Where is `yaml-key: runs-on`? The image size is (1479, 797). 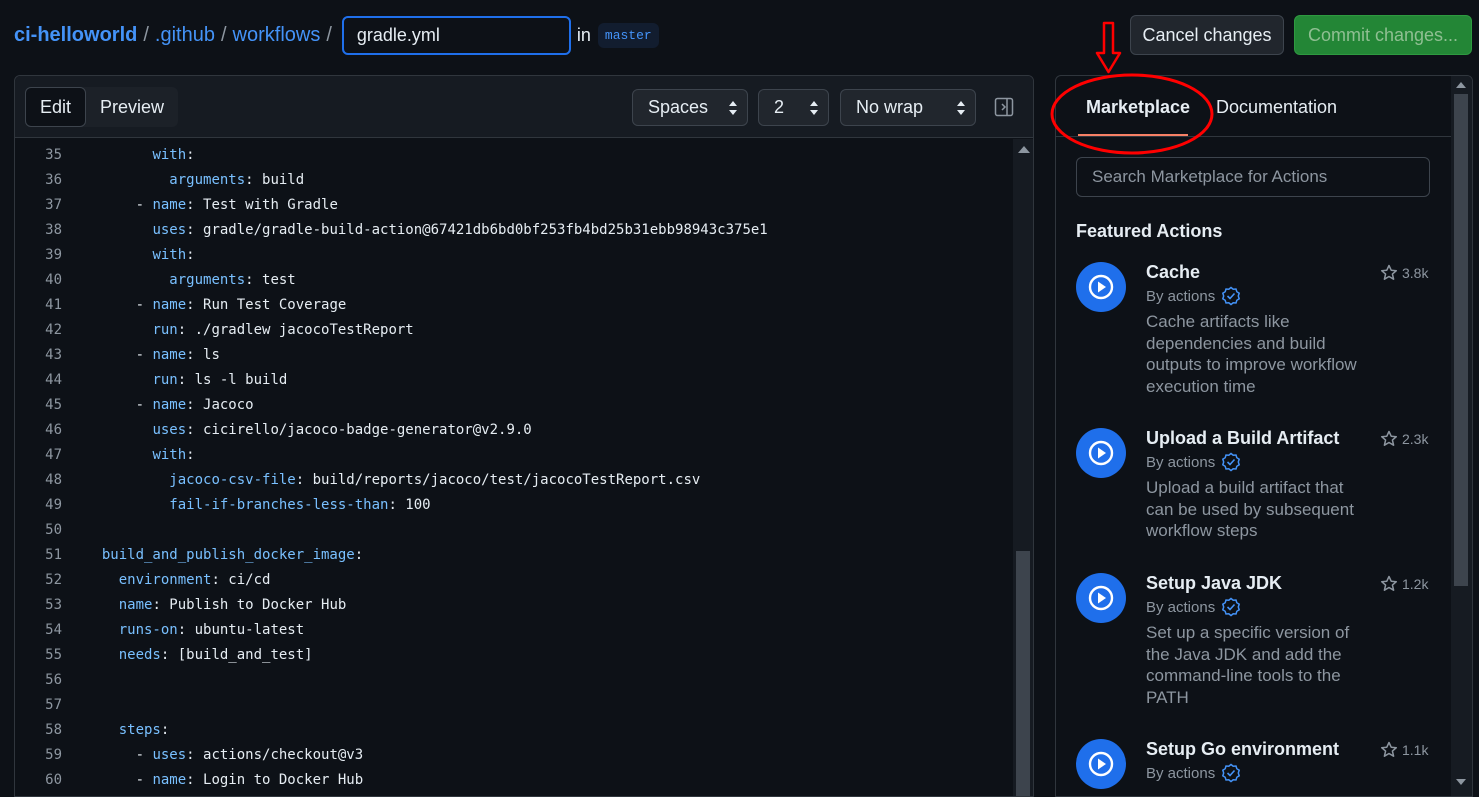 yaml-key: runs-on is located at coordinates (148, 630).